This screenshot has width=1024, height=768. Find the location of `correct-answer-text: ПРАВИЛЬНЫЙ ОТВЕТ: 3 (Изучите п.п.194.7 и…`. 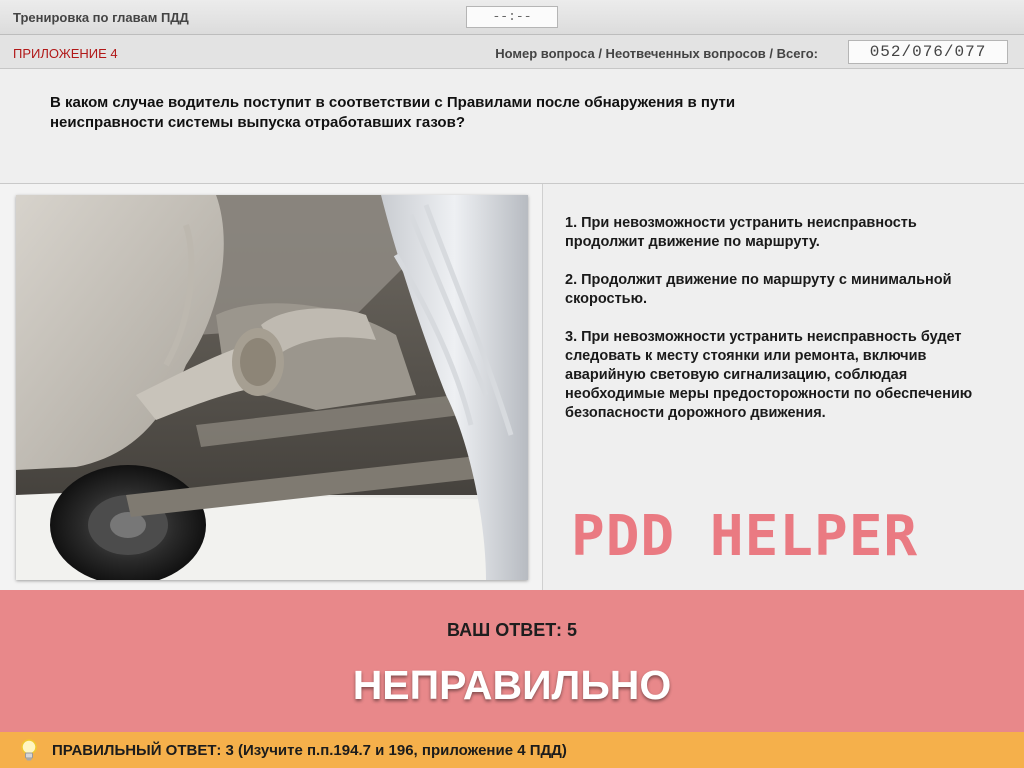

correct-answer-text: ПРАВИЛЬНЫЙ ОТВЕТ: 3 (Изучите п.п.194.7 и… is located at coordinates (309, 750).